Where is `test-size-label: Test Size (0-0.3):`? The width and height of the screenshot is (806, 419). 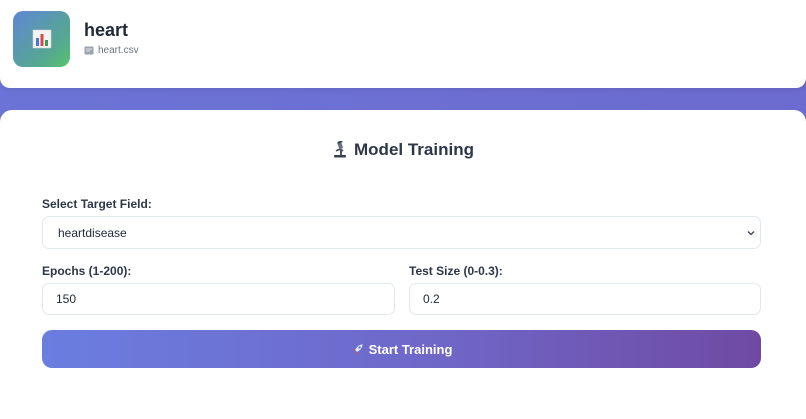 test-size-label: Test Size (0-0.3): is located at coordinates (456, 271).